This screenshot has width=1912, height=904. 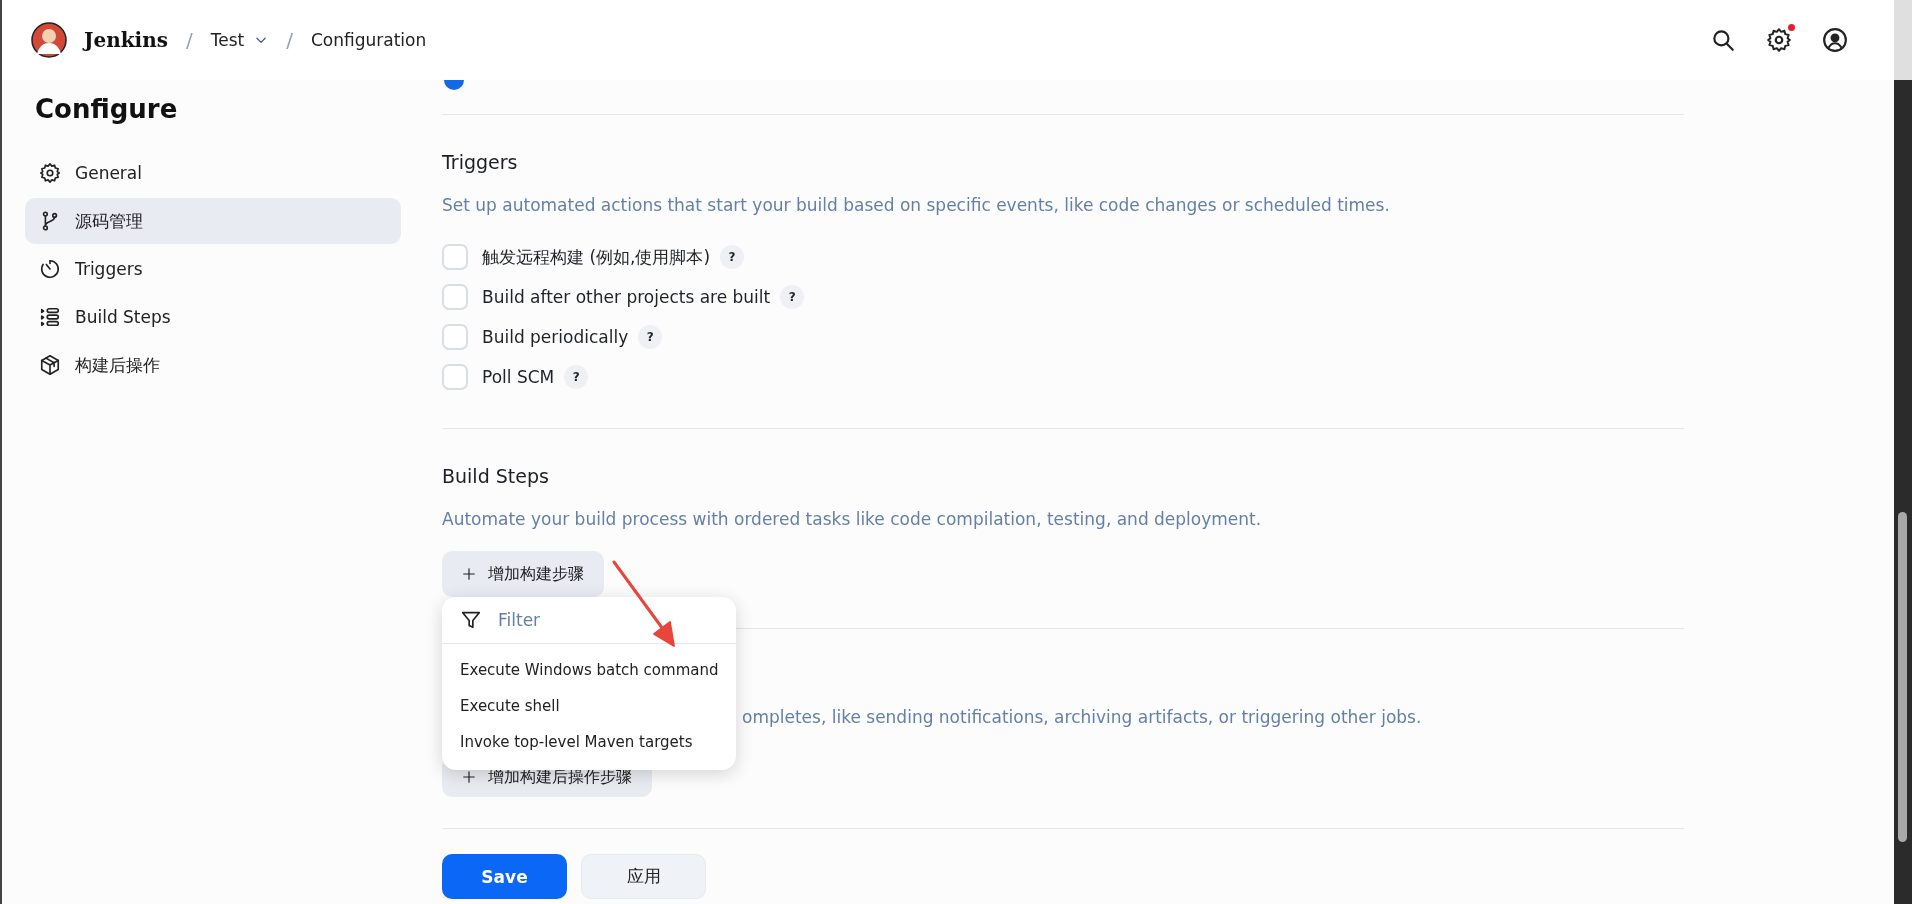 I want to click on user-icon, so click(x=1835, y=40).